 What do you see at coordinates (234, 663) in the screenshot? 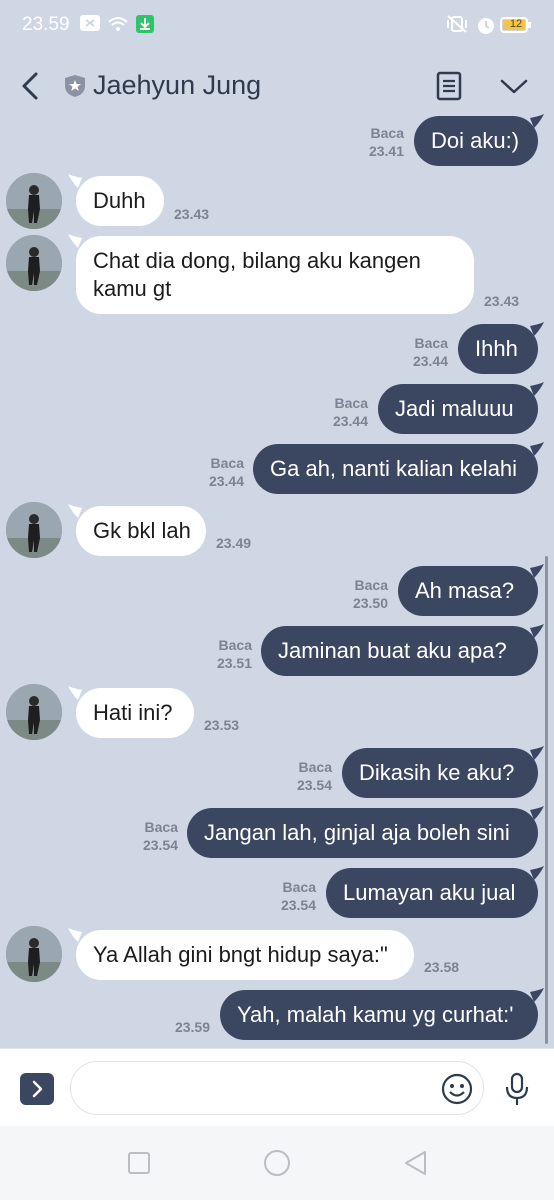
I see `message-time: 23.51` at bounding box center [234, 663].